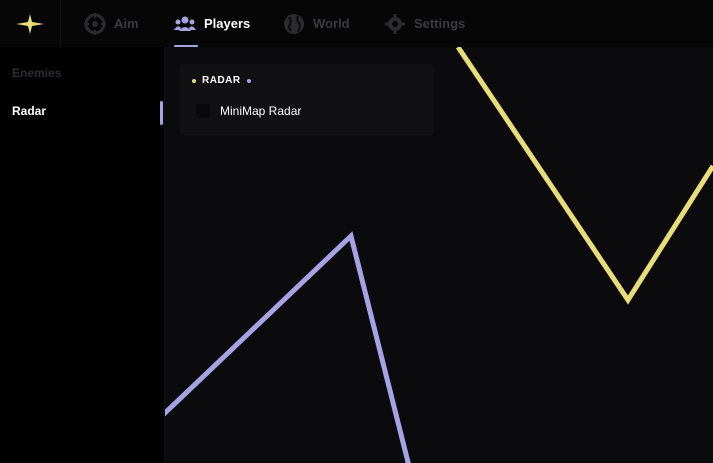  I want to click on tab-world: World, so click(316, 23).